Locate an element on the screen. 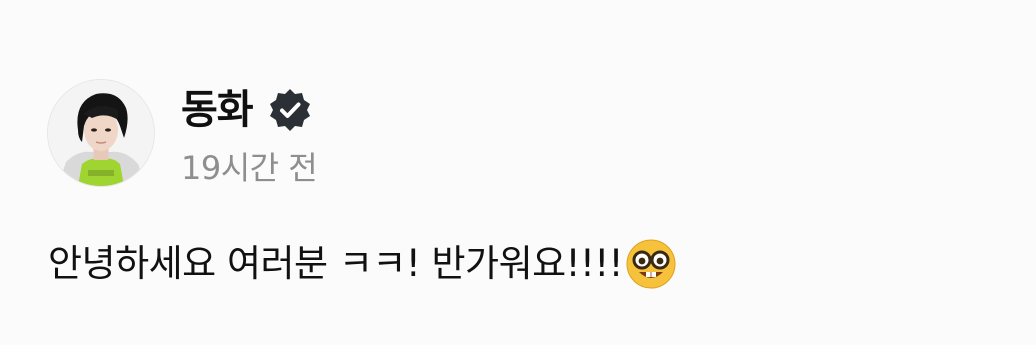 Image resolution: width=1036 pixels, height=345 pixels. author-avatar is located at coordinates (101, 133).